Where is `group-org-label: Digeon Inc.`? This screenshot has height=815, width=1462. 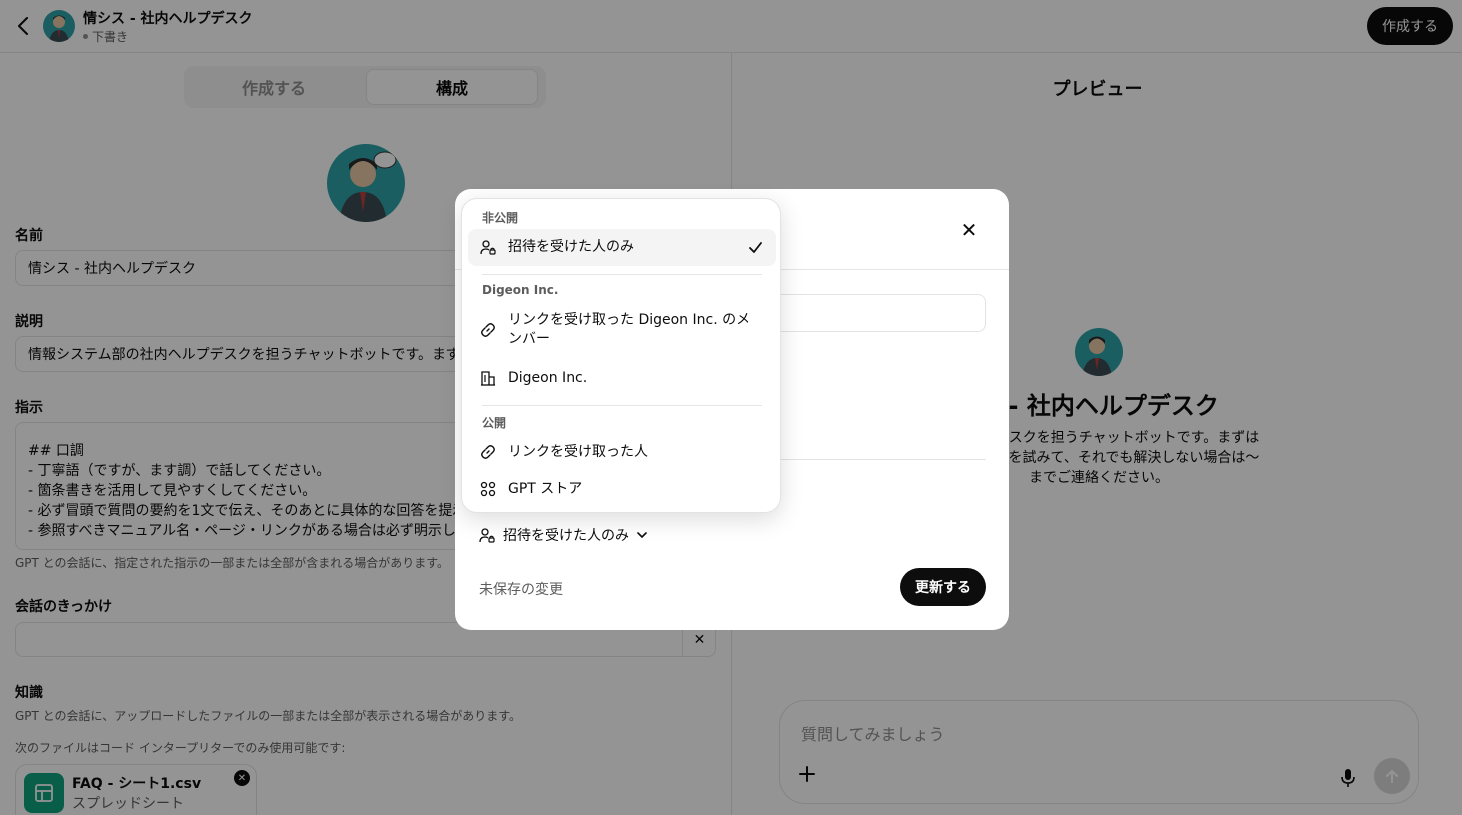 group-org-label: Digeon Inc. is located at coordinates (520, 290).